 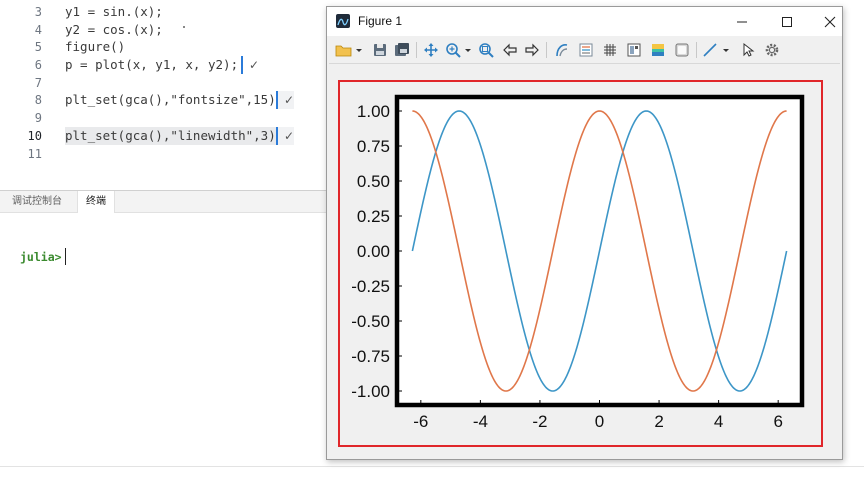 I want to click on code-text: plt_set(gca(),"linewidth",3), so click(x=170, y=136).